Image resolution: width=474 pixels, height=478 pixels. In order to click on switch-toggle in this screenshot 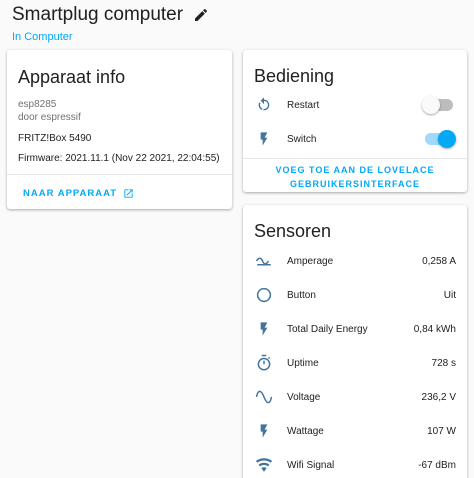, I will do `click(440, 139)`.